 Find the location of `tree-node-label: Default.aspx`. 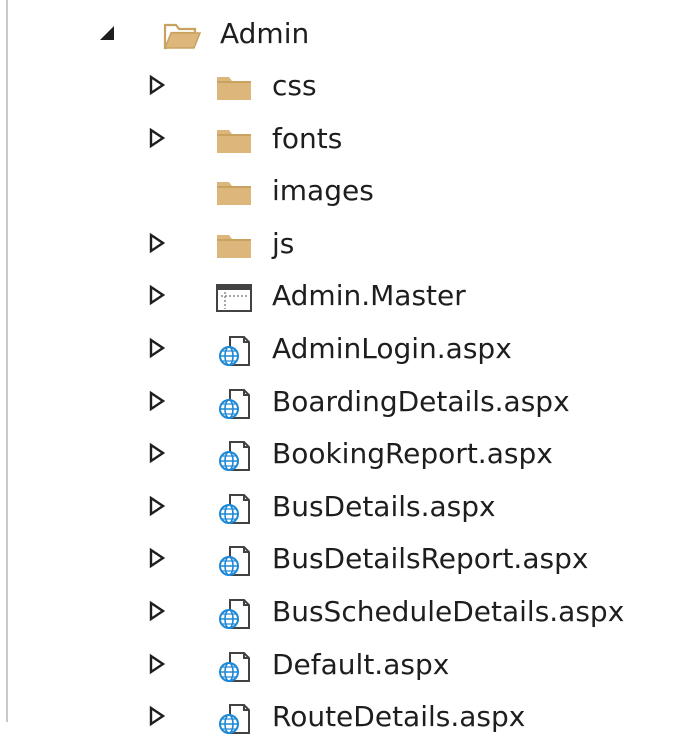

tree-node-label: Default.aspx is located at coordinates (361, 664).